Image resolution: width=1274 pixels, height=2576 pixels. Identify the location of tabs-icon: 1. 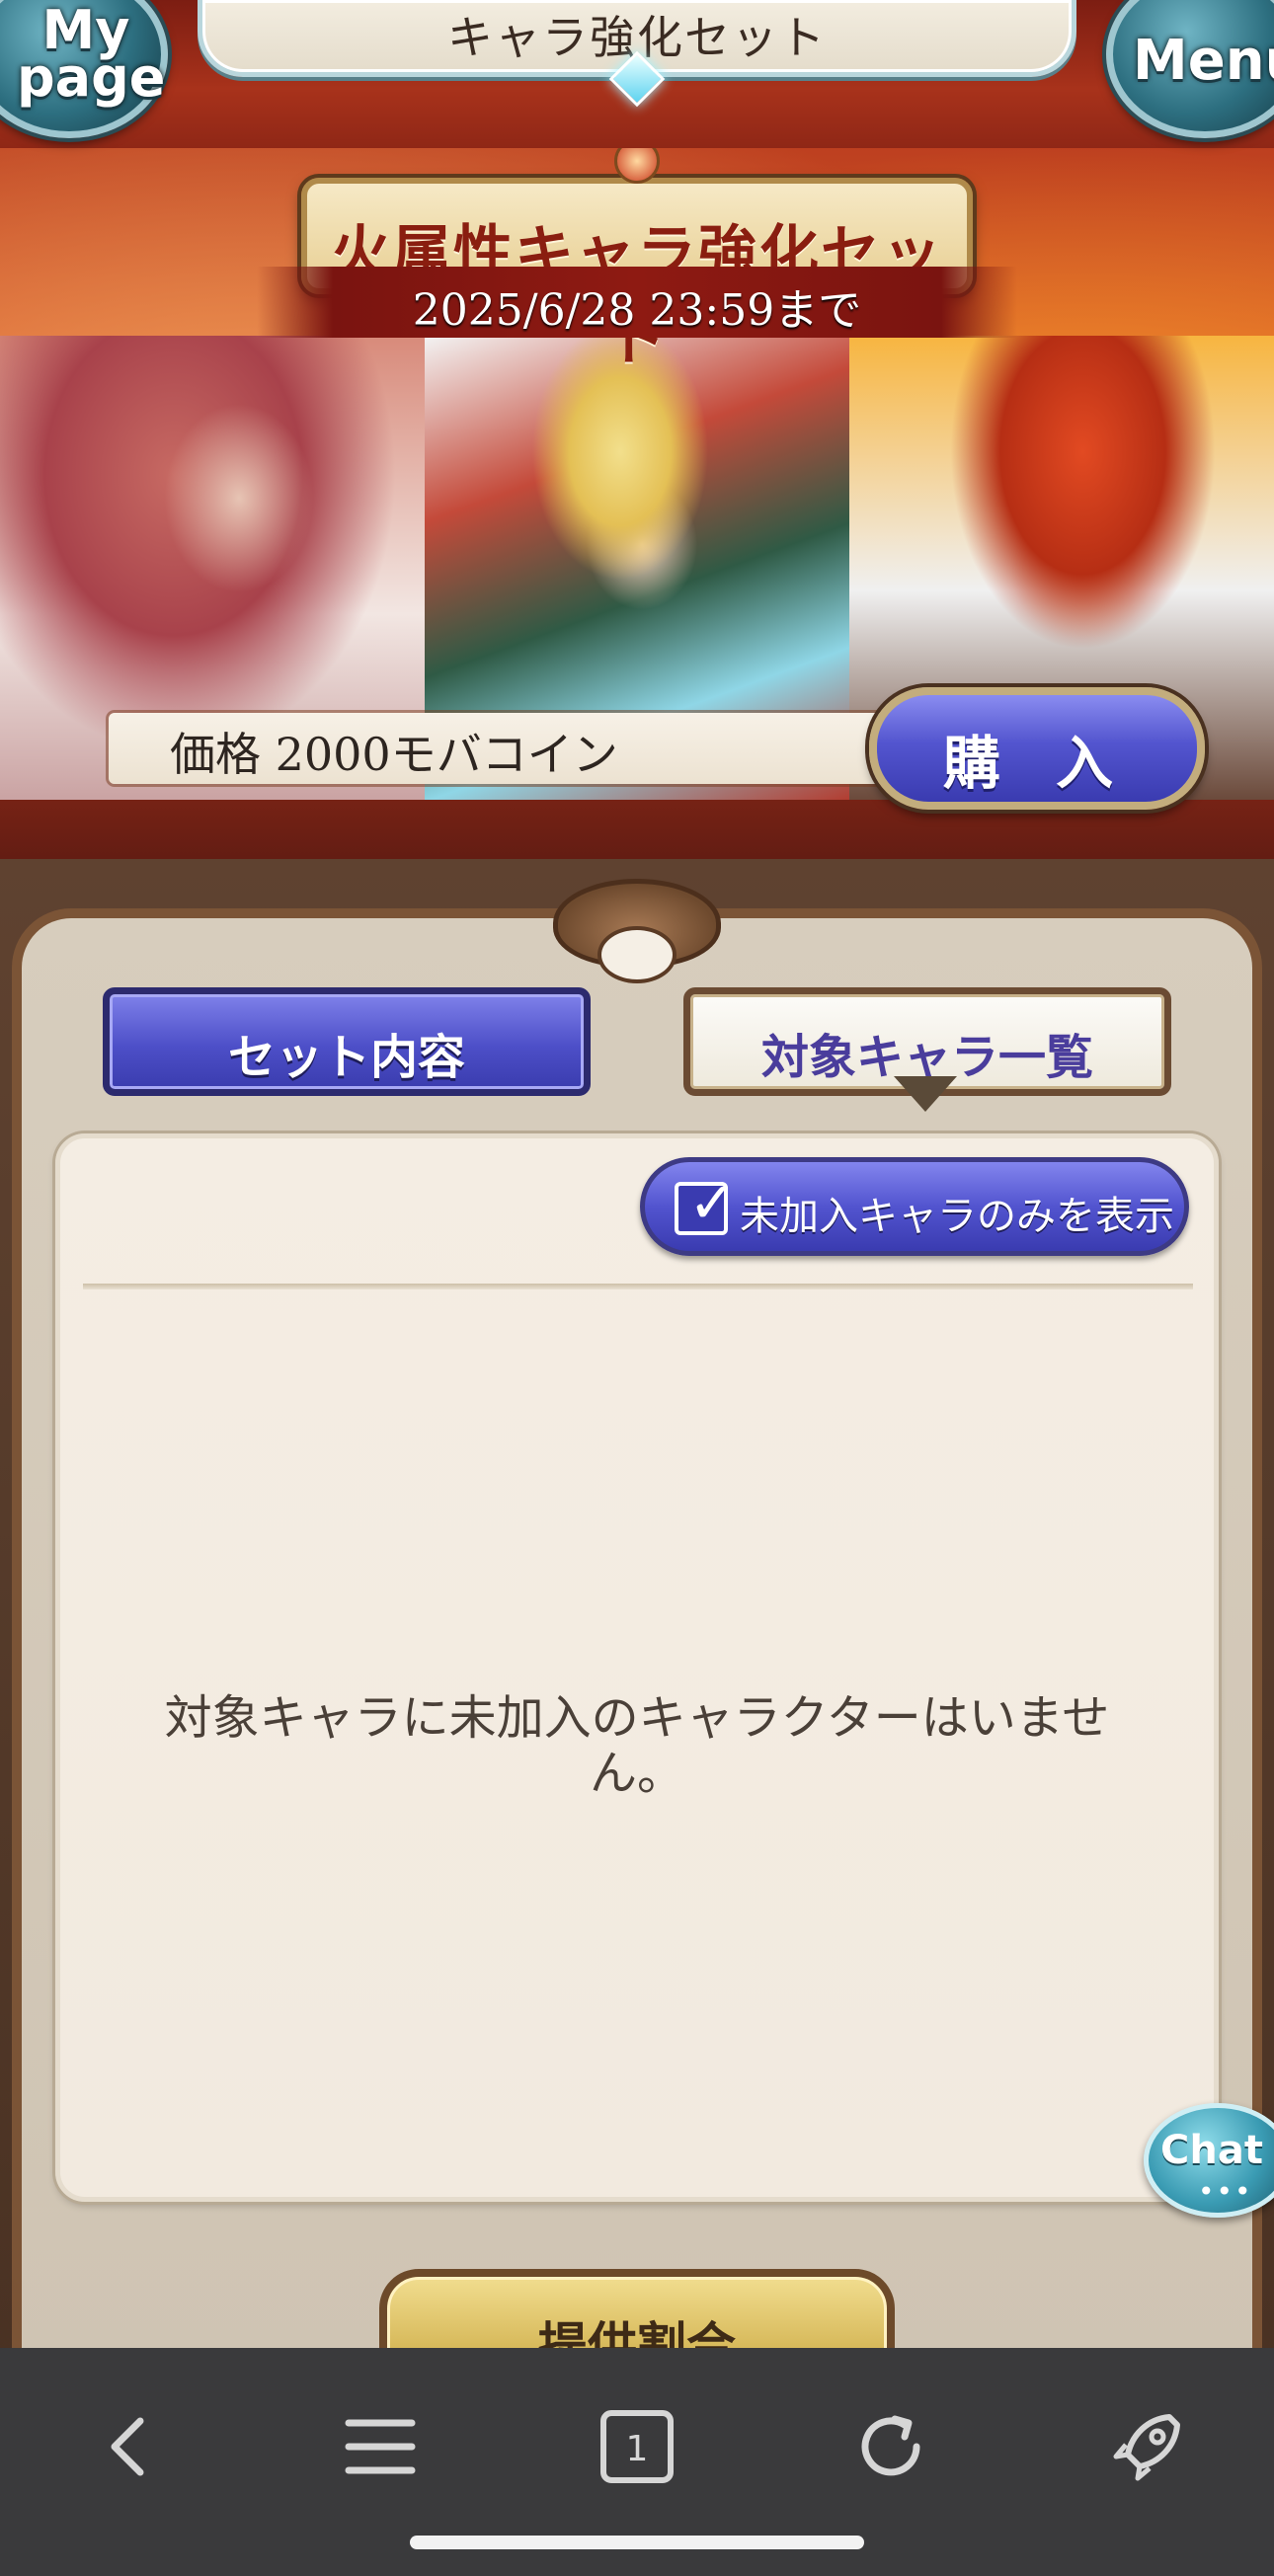
(637, 2446).